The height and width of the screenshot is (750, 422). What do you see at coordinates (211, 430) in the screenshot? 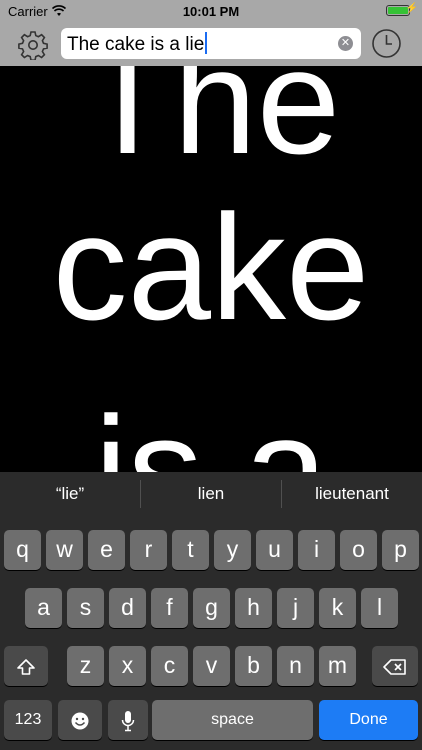
I see `display-line-3: is a` at bounding box center [211, 430].